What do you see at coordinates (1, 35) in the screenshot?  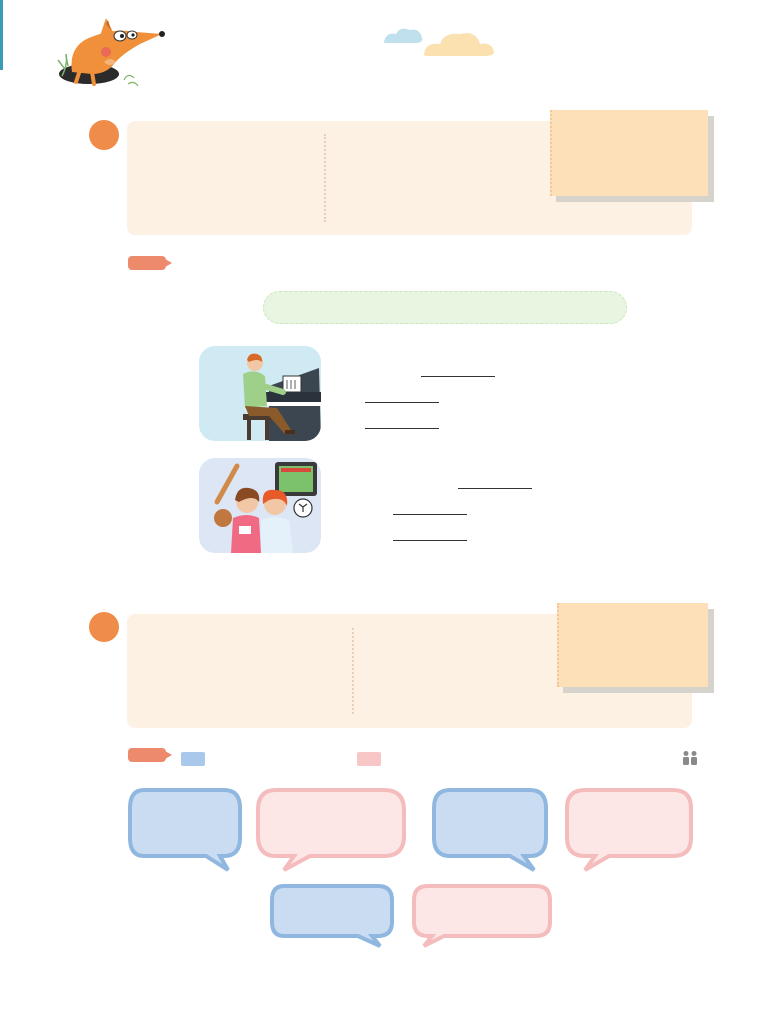 I see `page-edge-marker` at bounding box center [1, 35].